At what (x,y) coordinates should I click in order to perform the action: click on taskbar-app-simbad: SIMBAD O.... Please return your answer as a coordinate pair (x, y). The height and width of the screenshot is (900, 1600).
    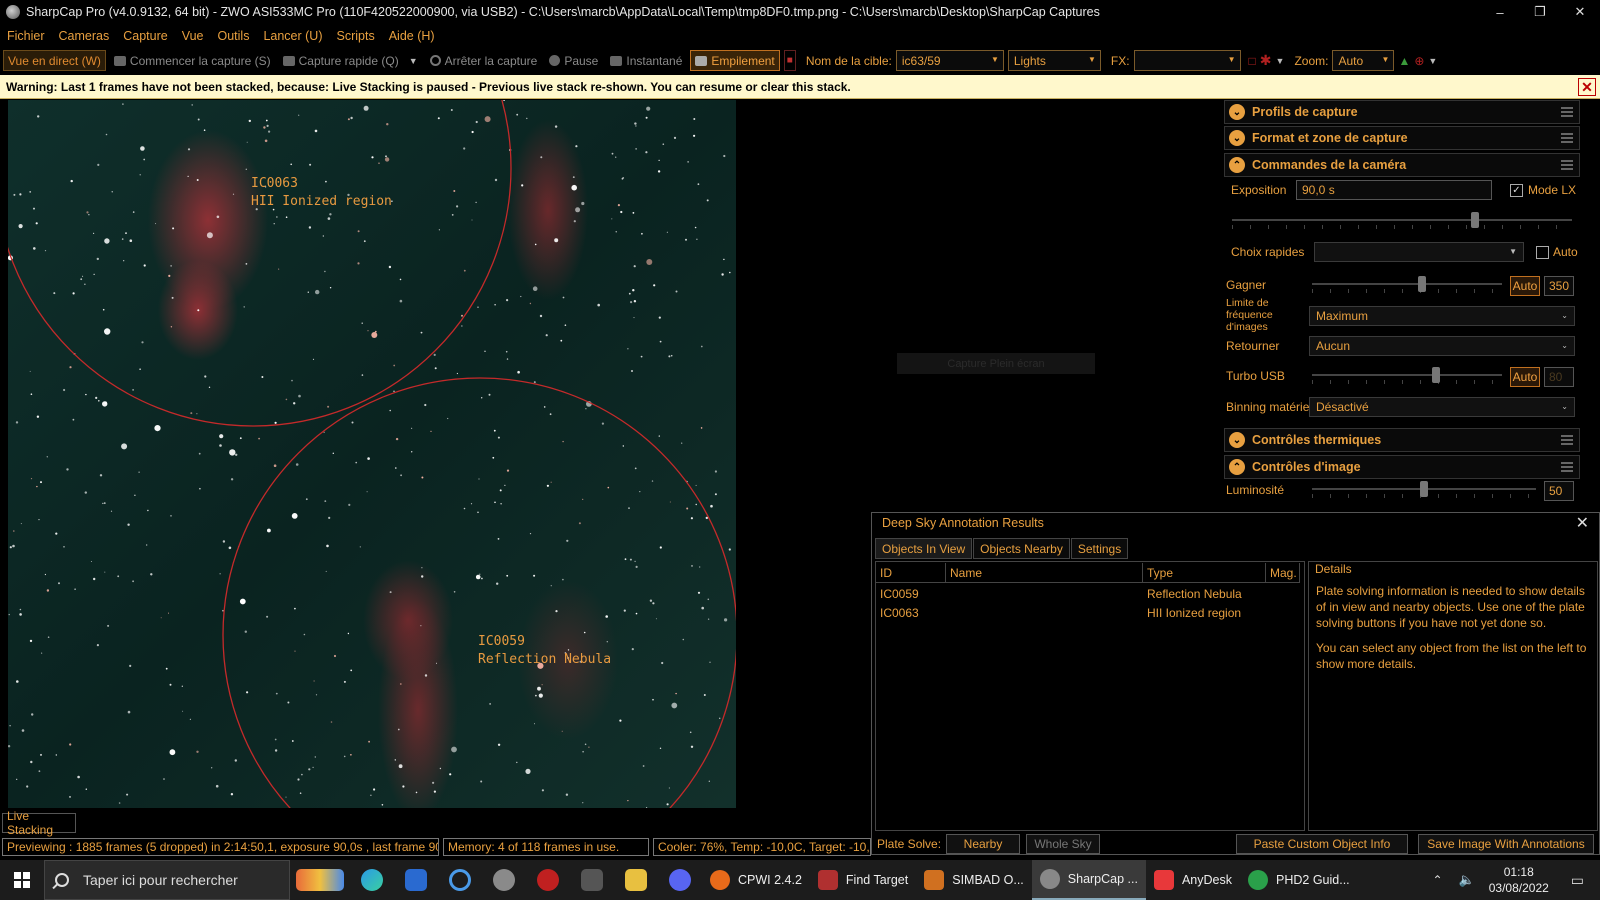
    Looking at the image, I should click on (974, 880).